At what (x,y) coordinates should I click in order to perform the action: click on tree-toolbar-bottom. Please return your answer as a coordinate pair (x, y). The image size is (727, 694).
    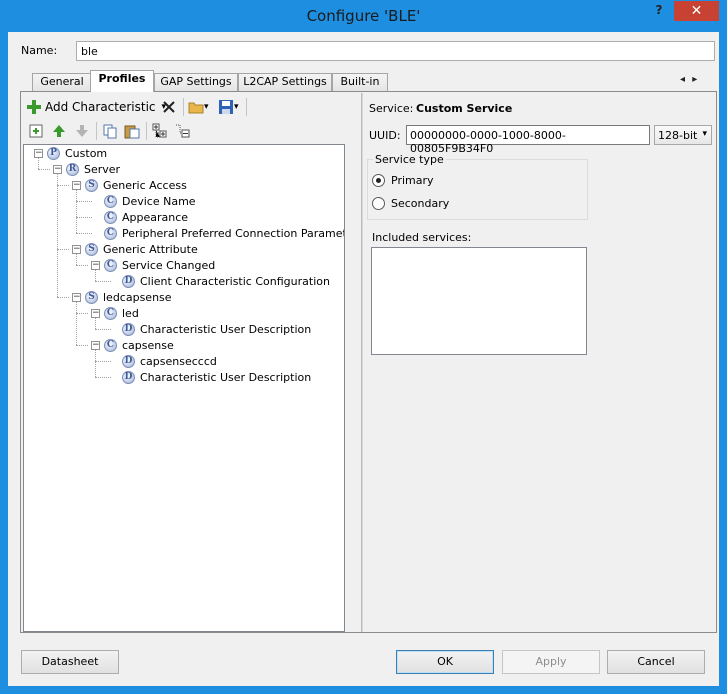
    Looking at the image, I should click on (188, 131).